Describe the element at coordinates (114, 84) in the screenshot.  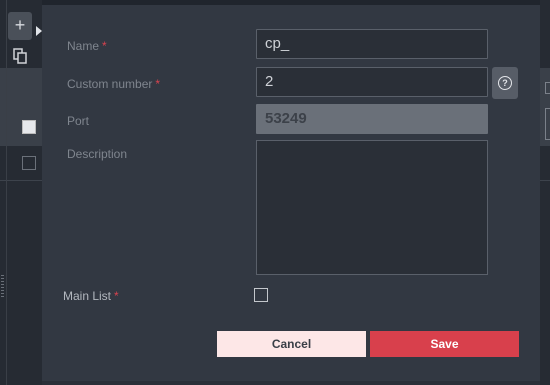
I see `custom-number-label: Custom number *` at that location.